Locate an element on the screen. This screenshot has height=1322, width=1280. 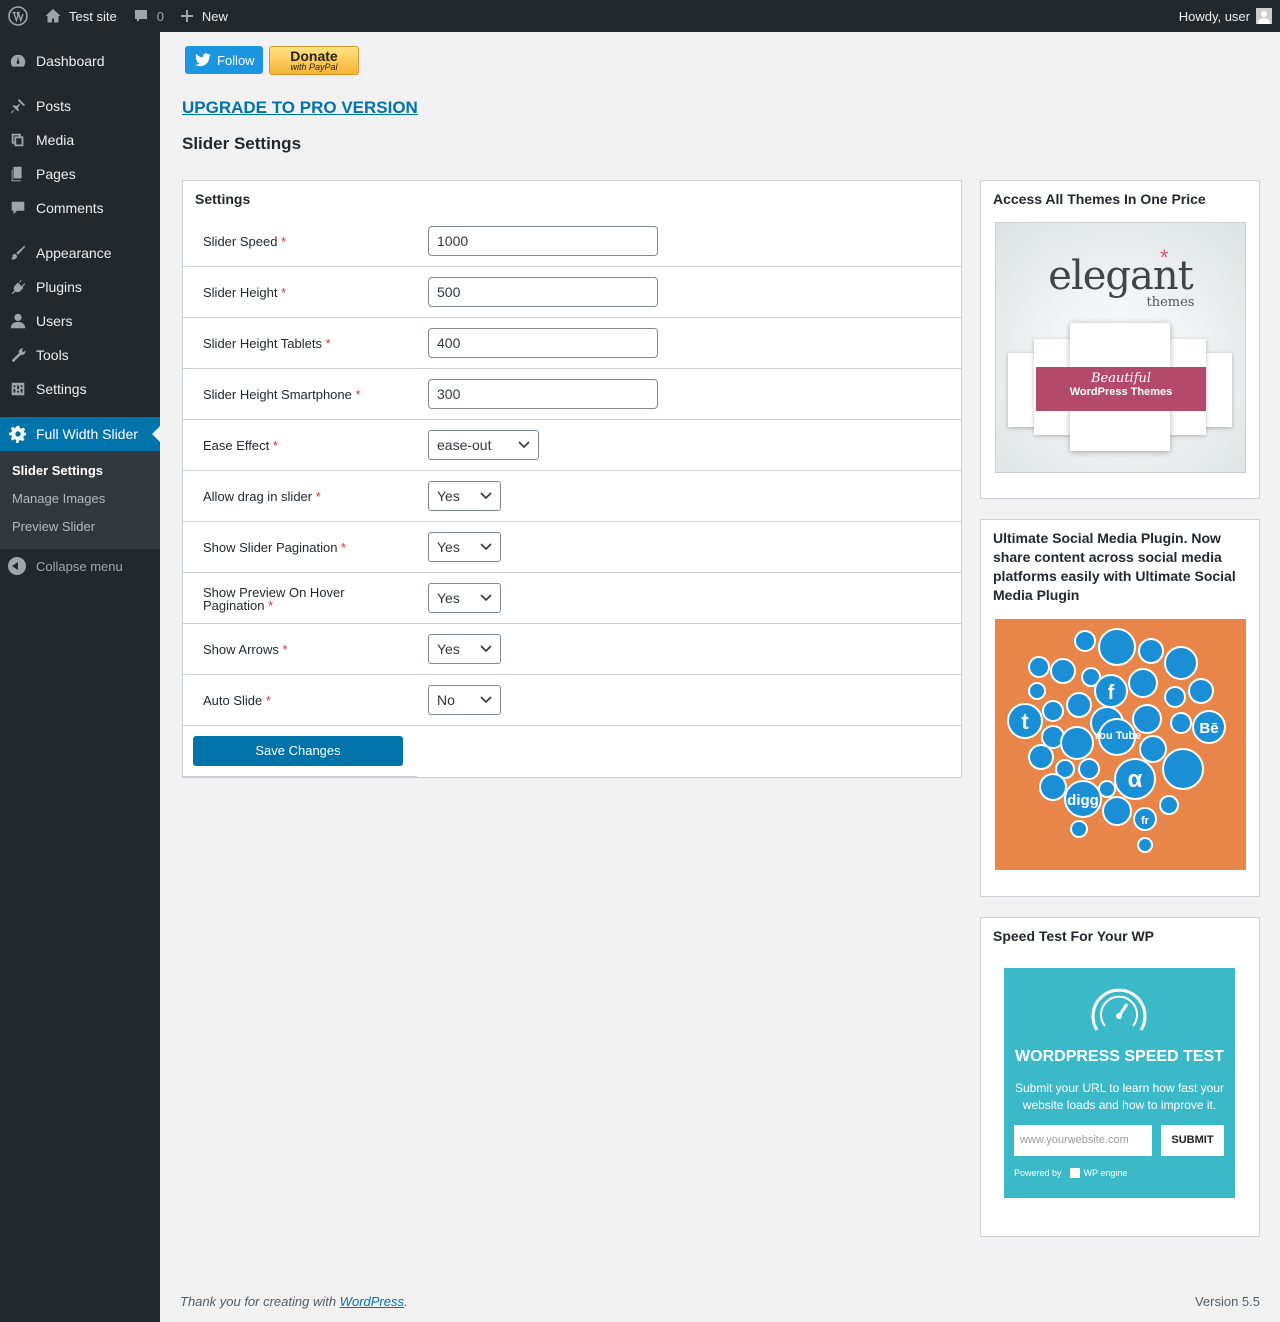
sidebar-item-label: Media is located at coordinates (55, 140).